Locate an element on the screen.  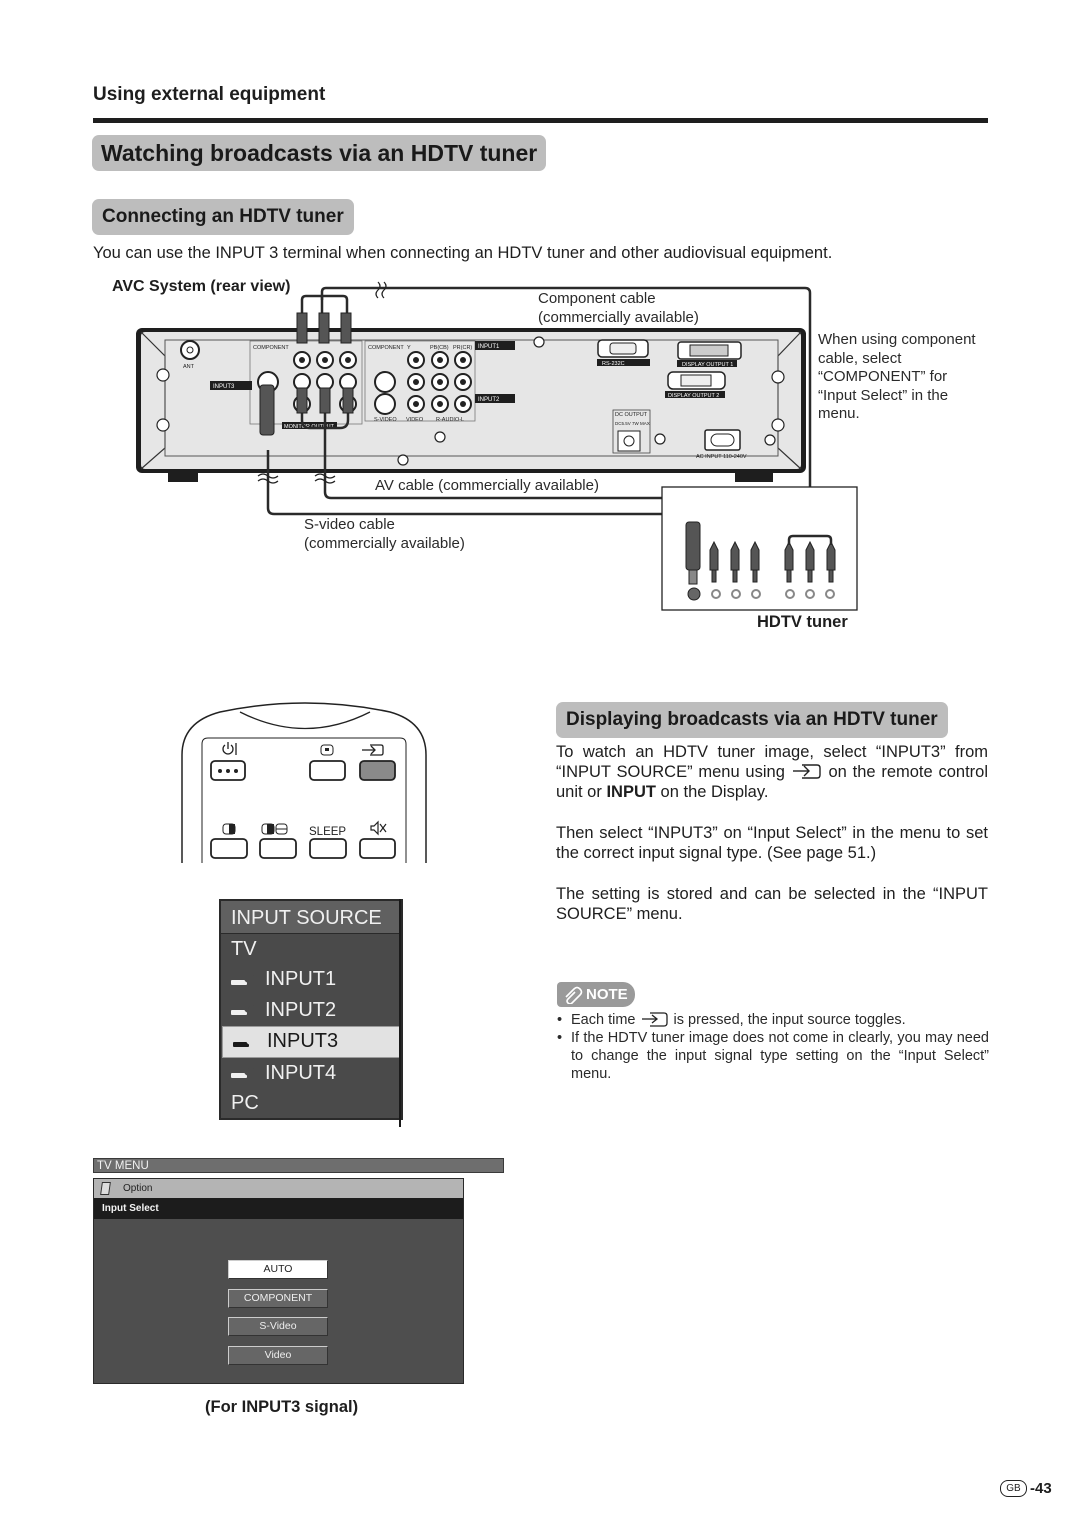
note-badge: NOTE is located at coordinates (596, 994).